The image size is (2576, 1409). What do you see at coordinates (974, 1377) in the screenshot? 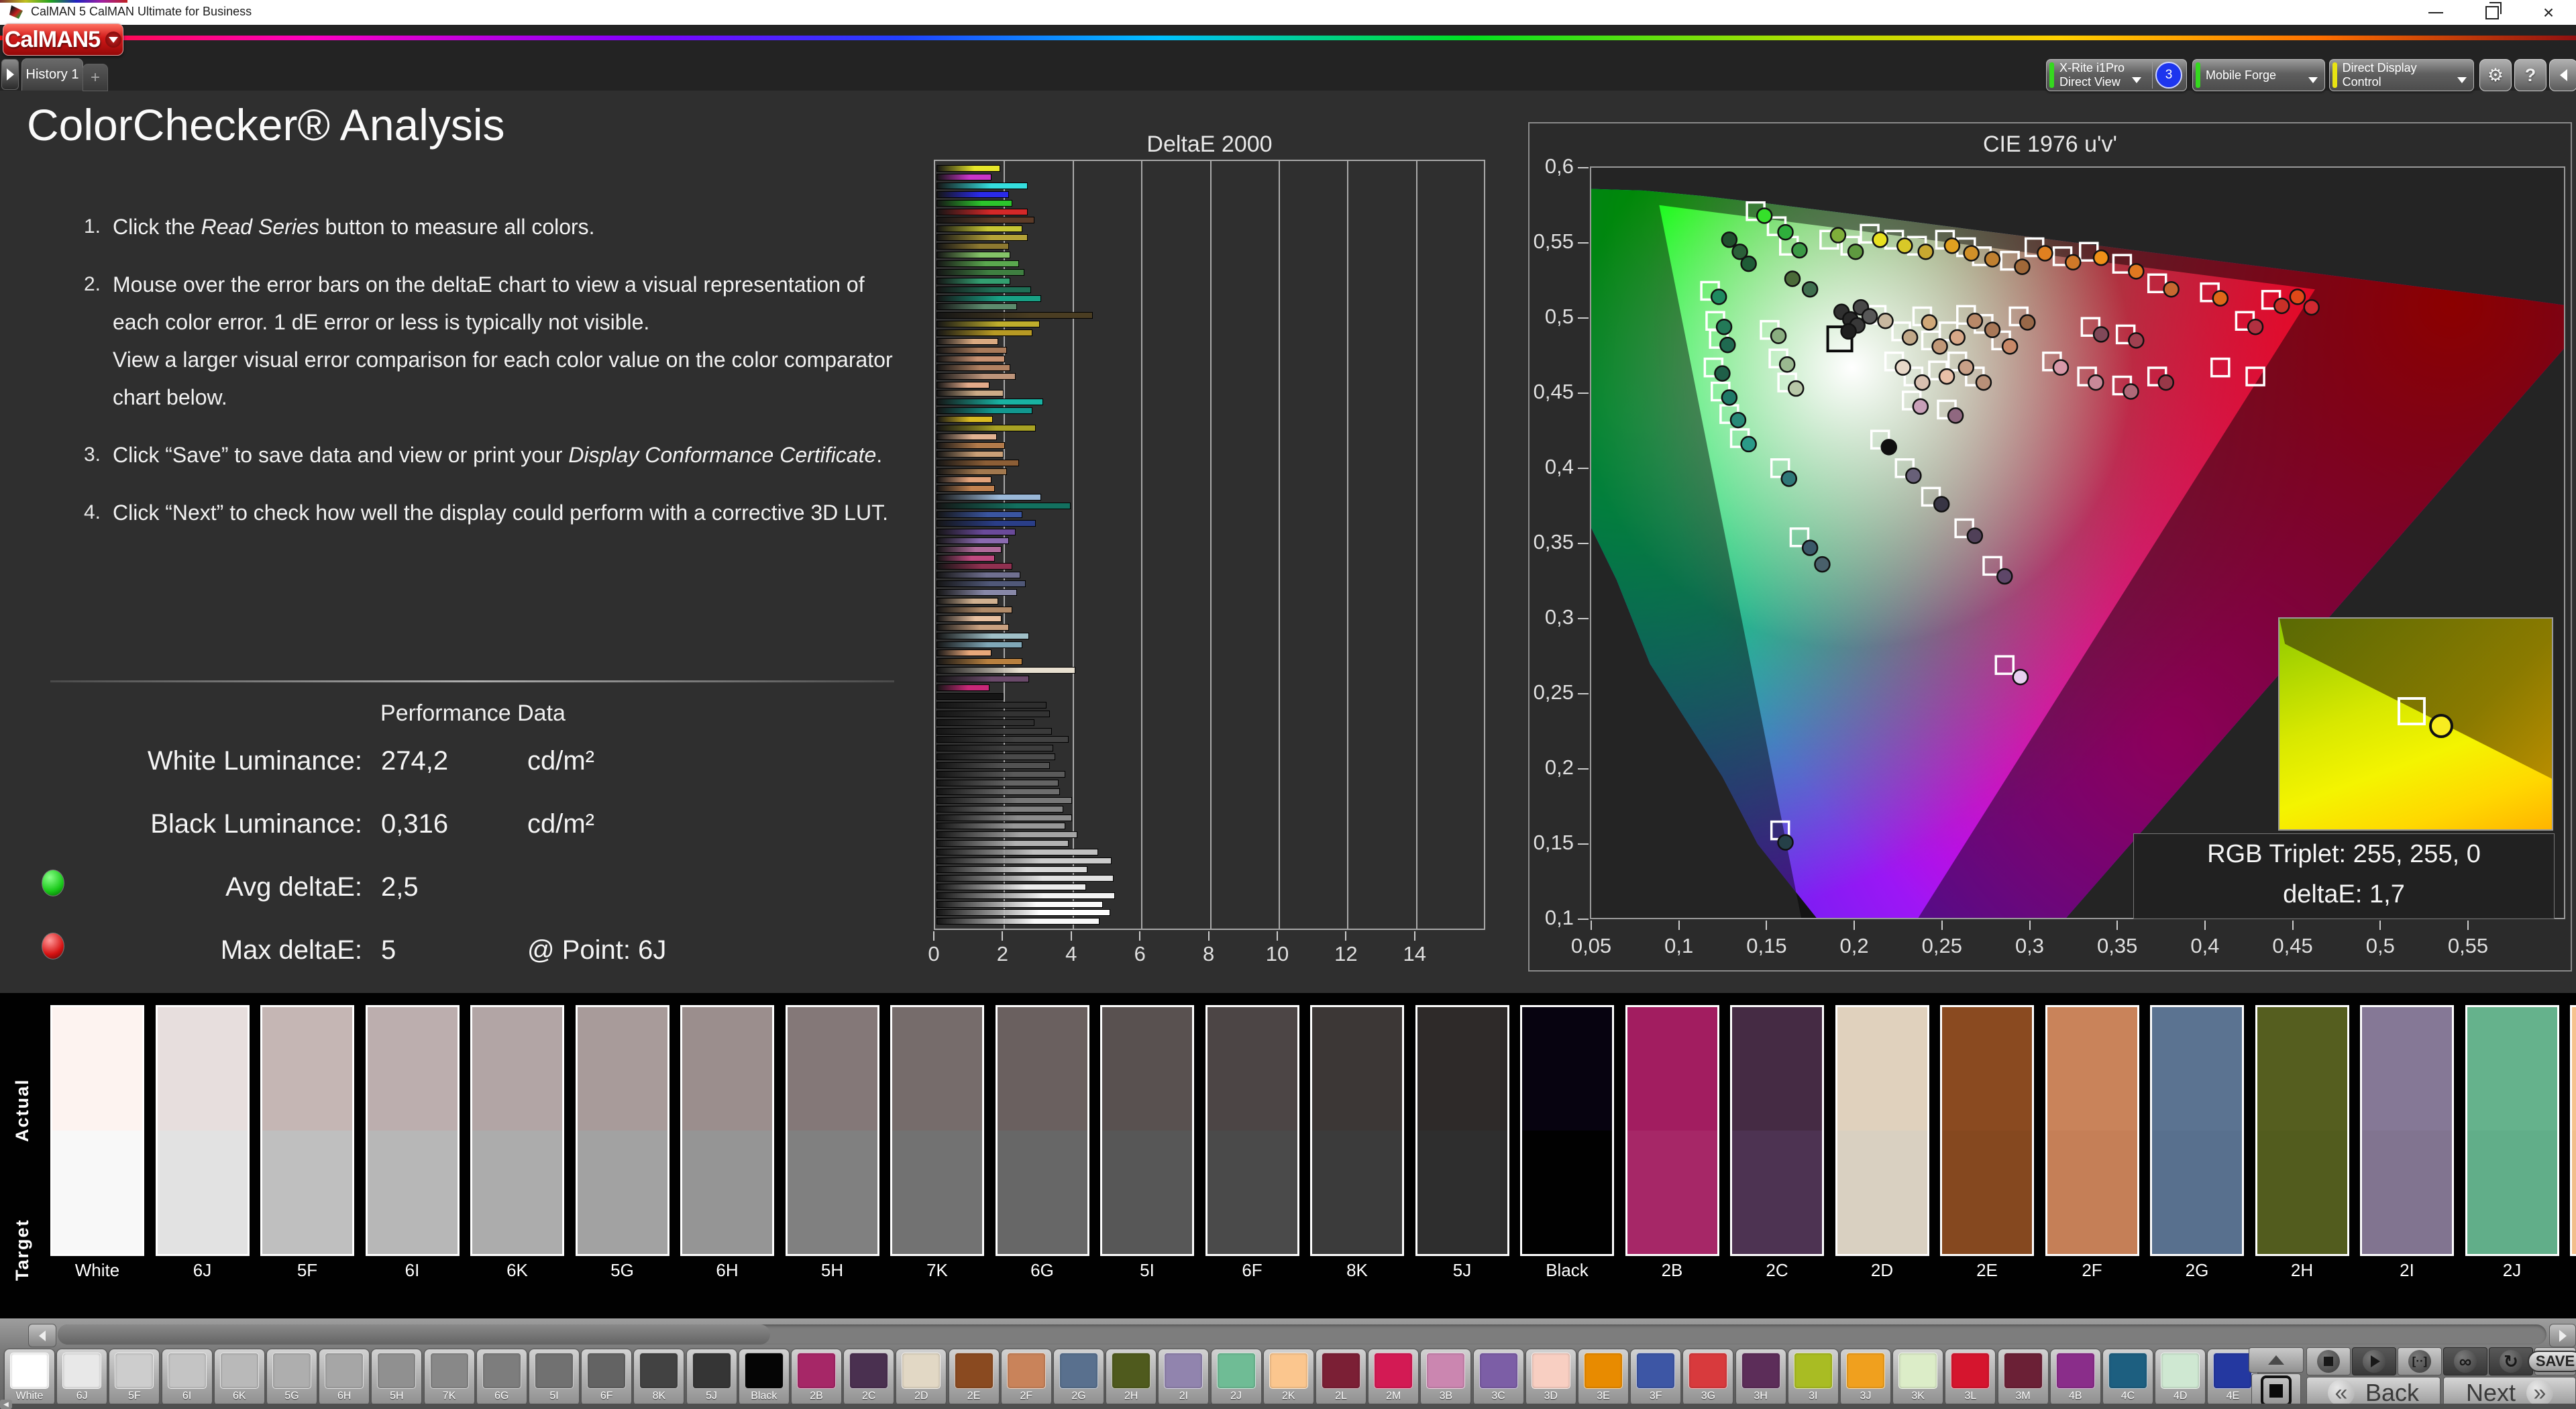
I see `swatch-2E: 2E` at bounding box center [974, 1377].